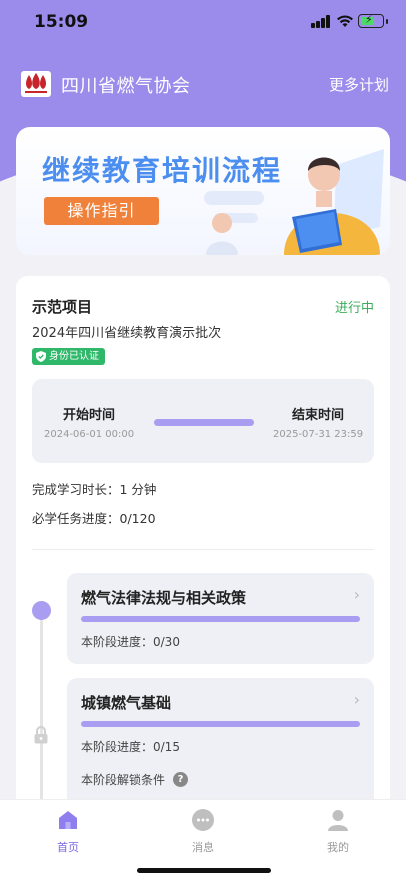 The image size is (406, 883). Describe the element at coordinates (36, 84) in the screenshot. I see `association-logo` at that location.